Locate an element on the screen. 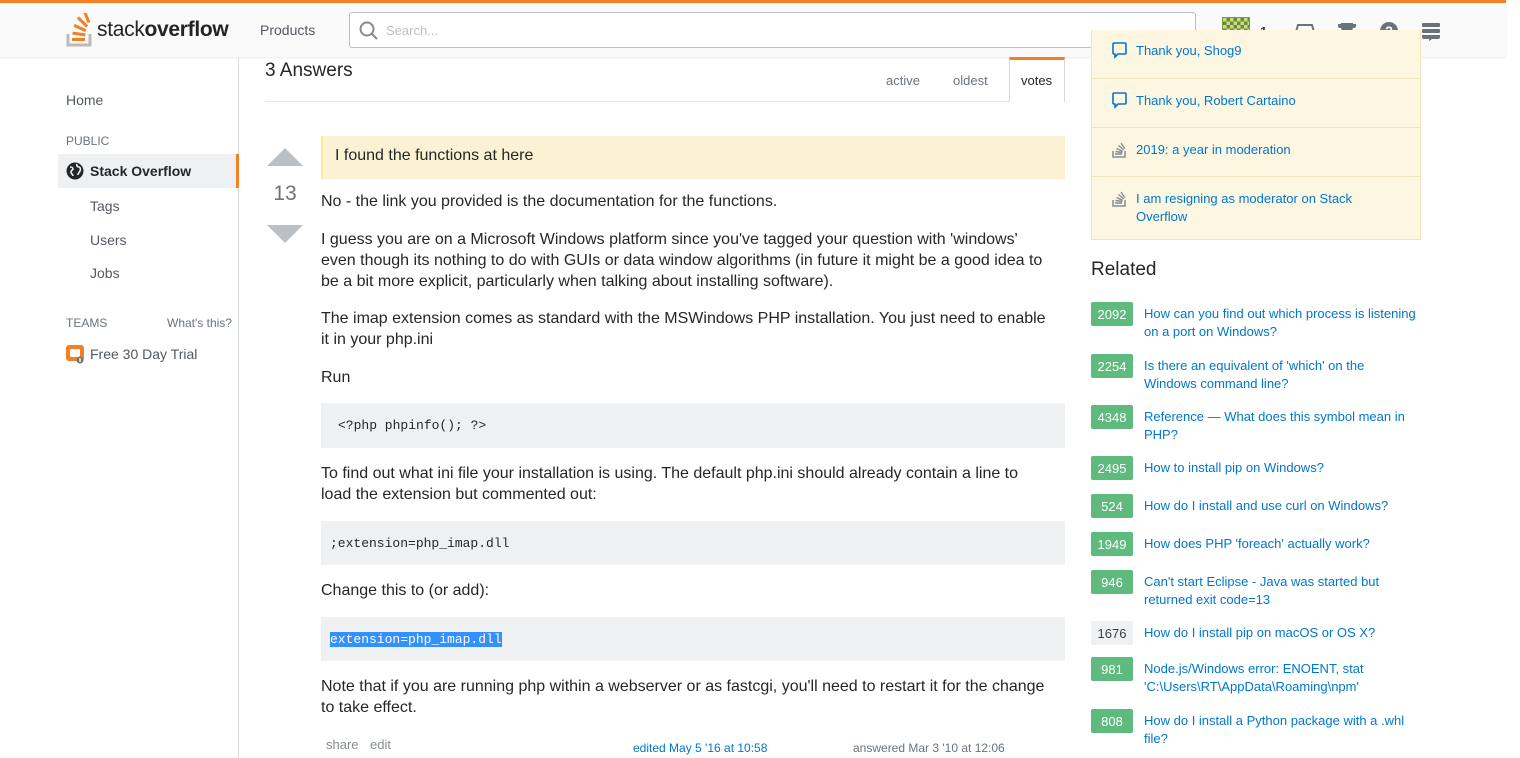  blog-item: 2019: a year in moderation is located at coordinates (1254, 150).